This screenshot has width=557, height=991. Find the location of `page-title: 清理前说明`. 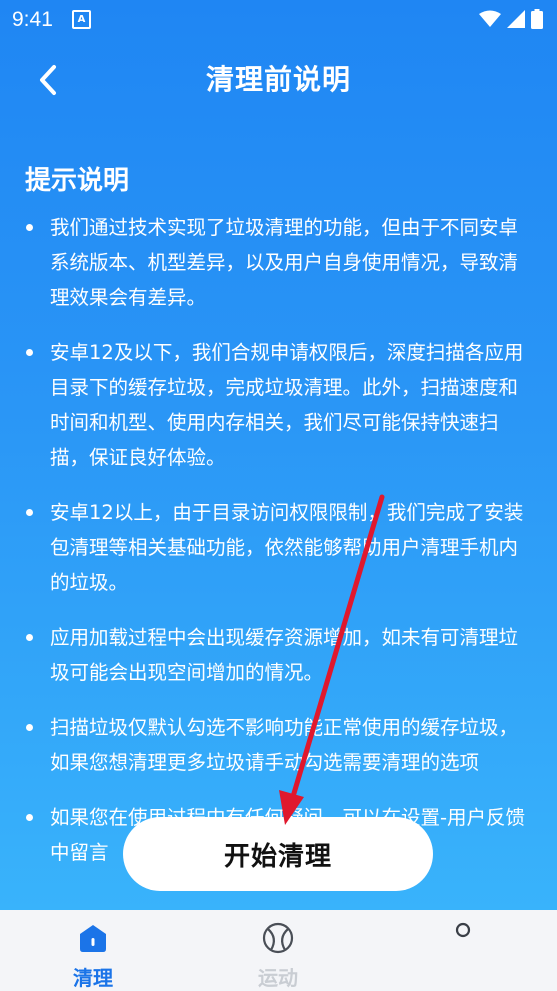

page-title: 清理前说明 is located at coordinates (278, 79).